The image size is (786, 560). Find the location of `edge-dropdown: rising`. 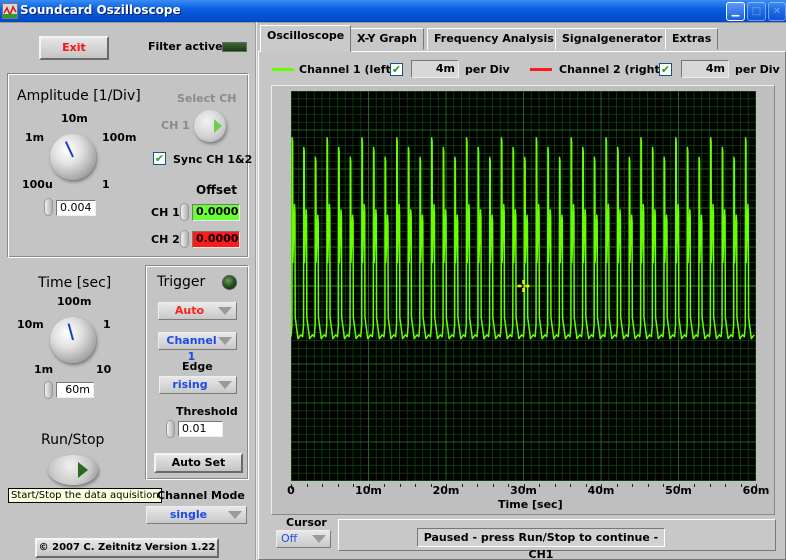

edge-dropdown: rising is located at coordinates (198, 385).